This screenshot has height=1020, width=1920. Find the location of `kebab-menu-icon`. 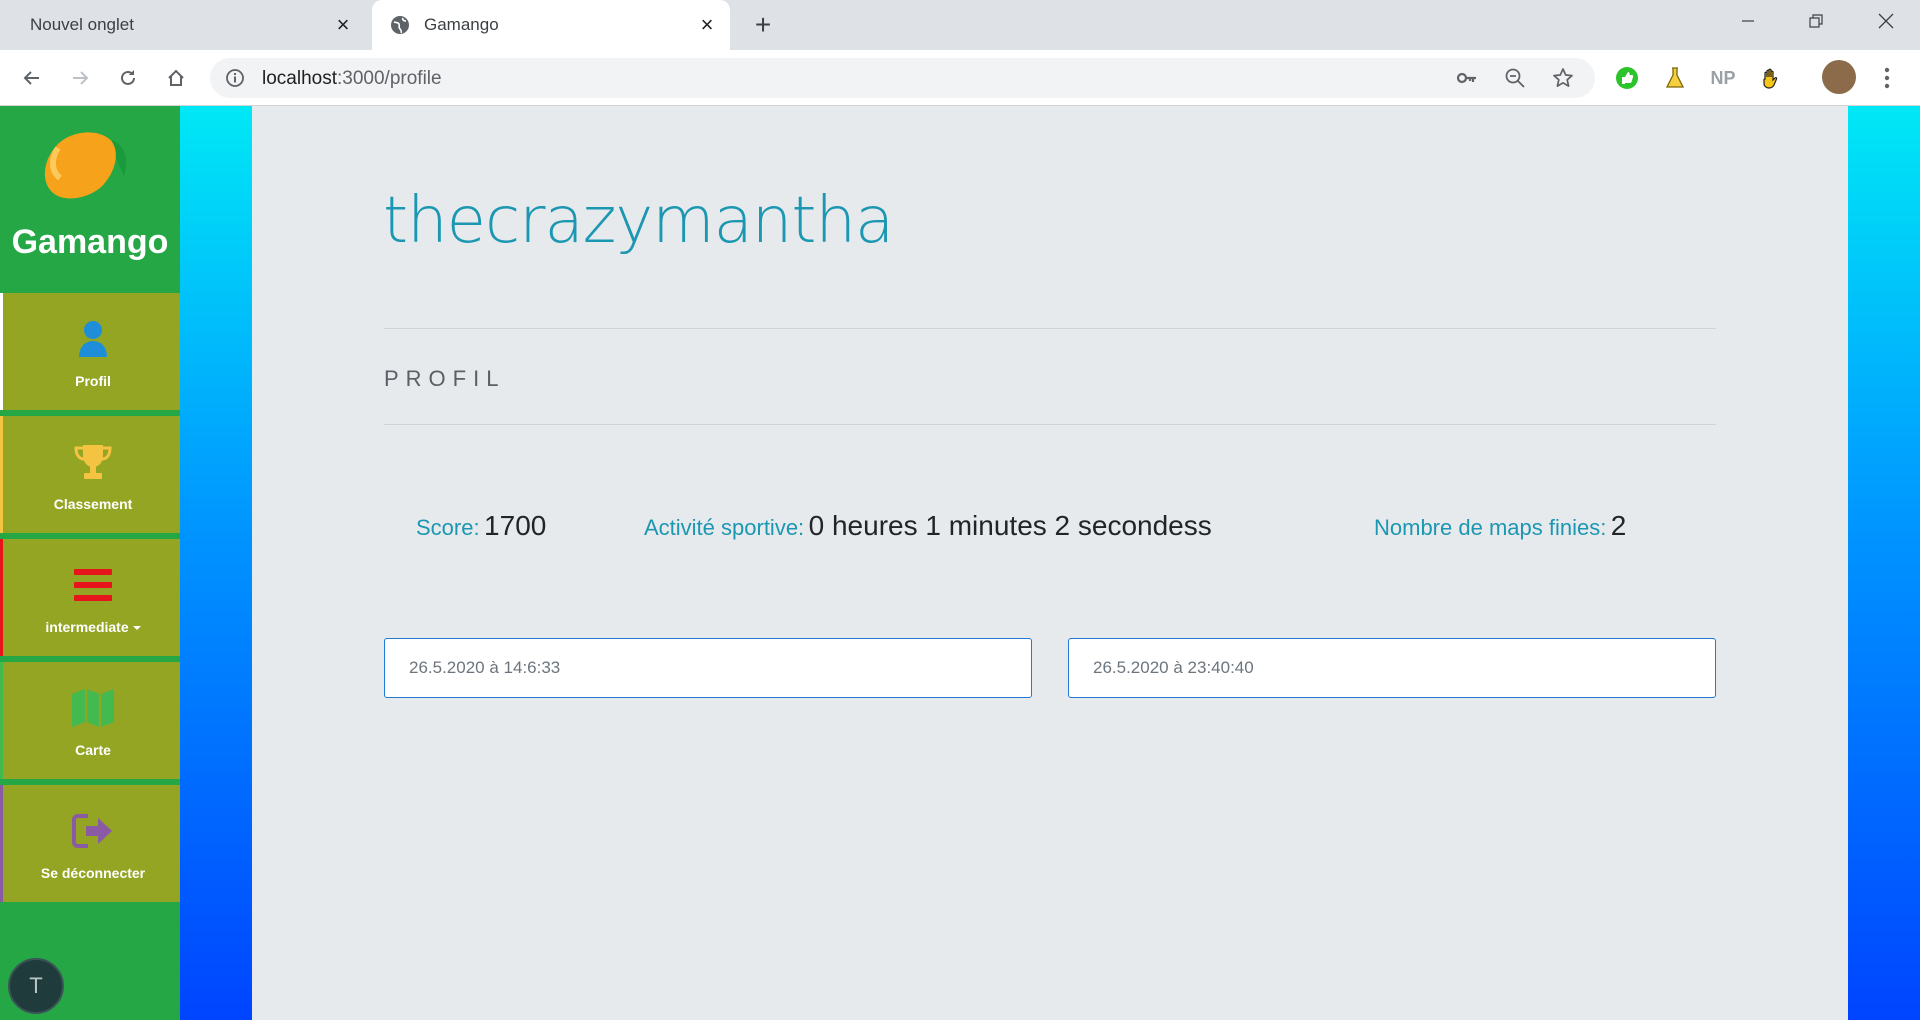

kebab-menu-icon is located at coordinates (1887, 78).